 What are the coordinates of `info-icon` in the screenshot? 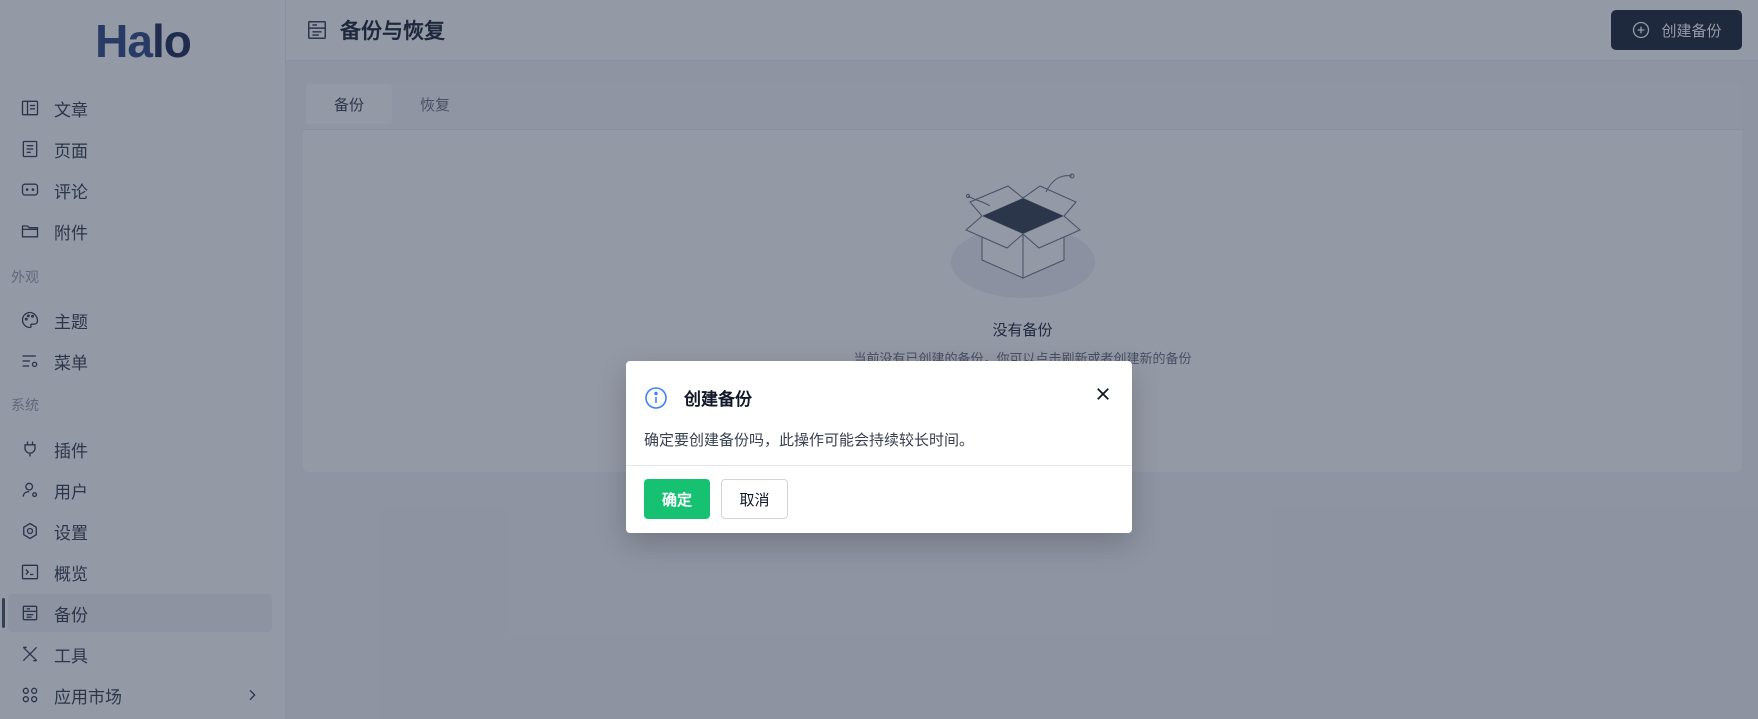 It's located at (656, 397).